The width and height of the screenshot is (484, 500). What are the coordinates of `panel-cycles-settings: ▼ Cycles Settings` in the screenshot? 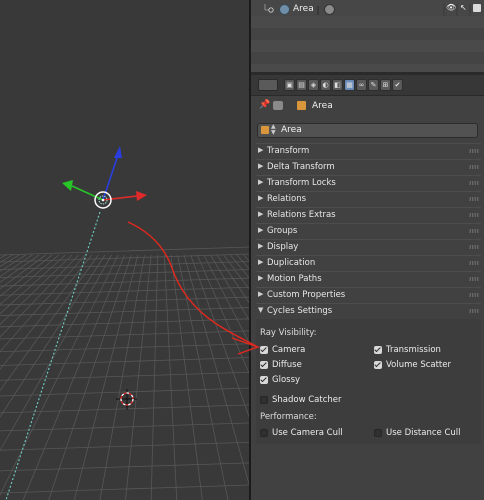 It's located at (368, 310).